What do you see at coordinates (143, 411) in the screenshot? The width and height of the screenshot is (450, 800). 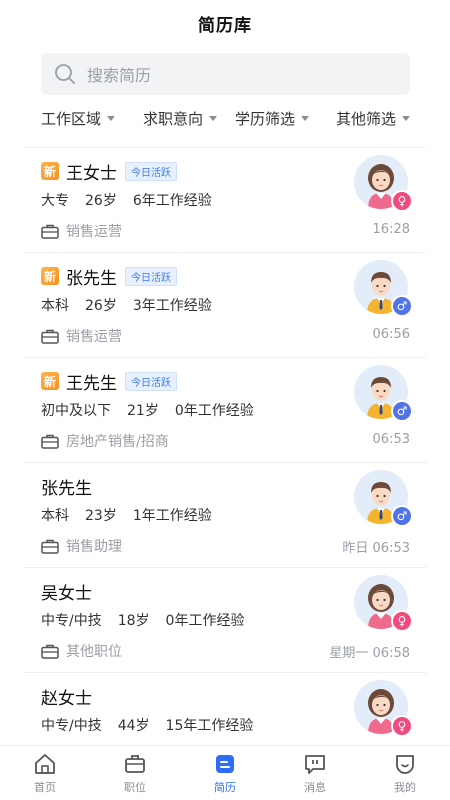 I see `age: 21岁` at bounding box center [143, 411].